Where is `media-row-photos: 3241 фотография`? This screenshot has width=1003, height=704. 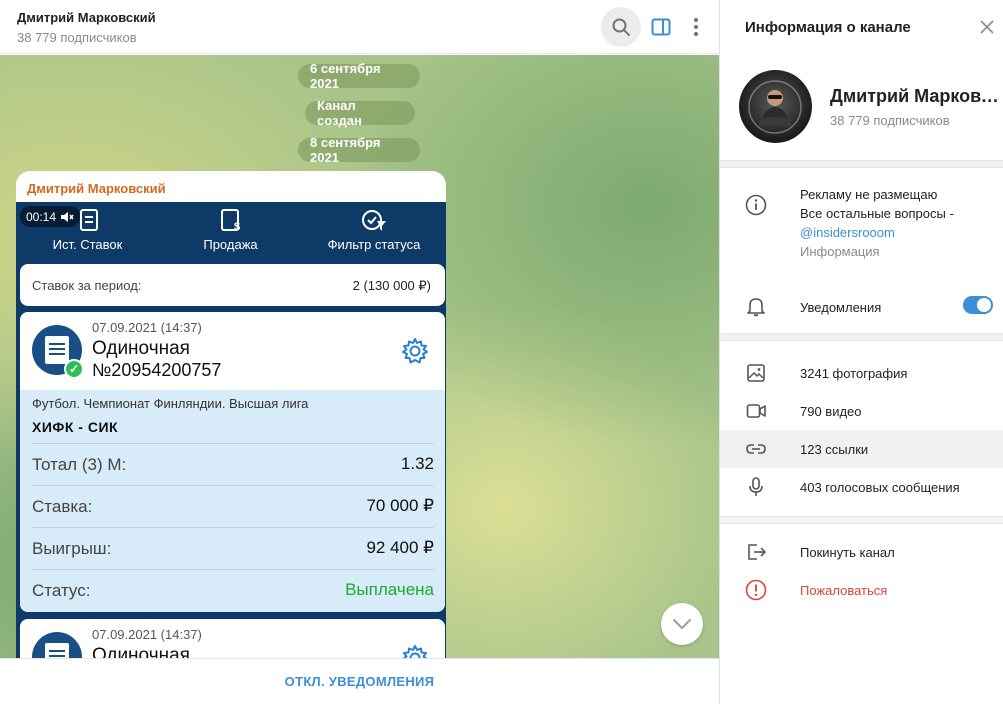
media-row-photos: 3241 фотография is located at coordinates (861, 373).